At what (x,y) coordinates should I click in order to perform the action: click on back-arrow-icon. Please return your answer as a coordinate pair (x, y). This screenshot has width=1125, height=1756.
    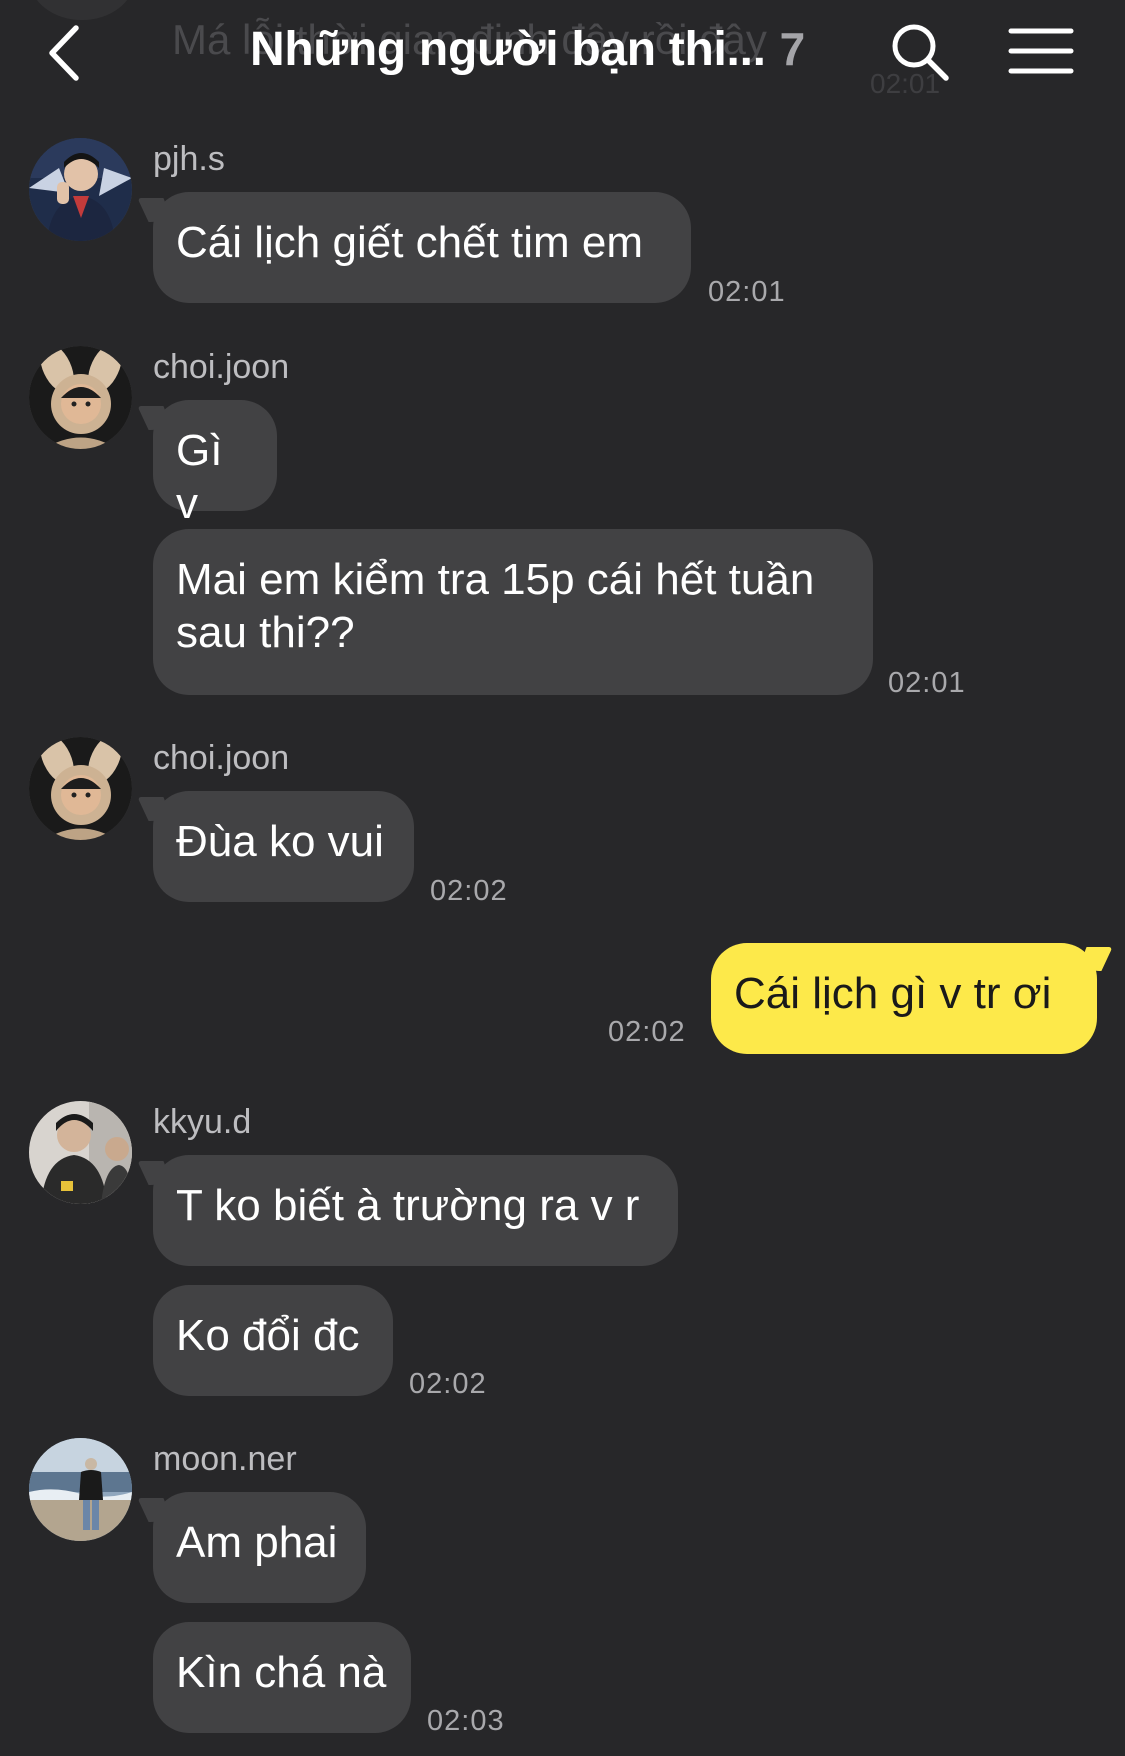
    Looking at the image, I should click on (64, 53).